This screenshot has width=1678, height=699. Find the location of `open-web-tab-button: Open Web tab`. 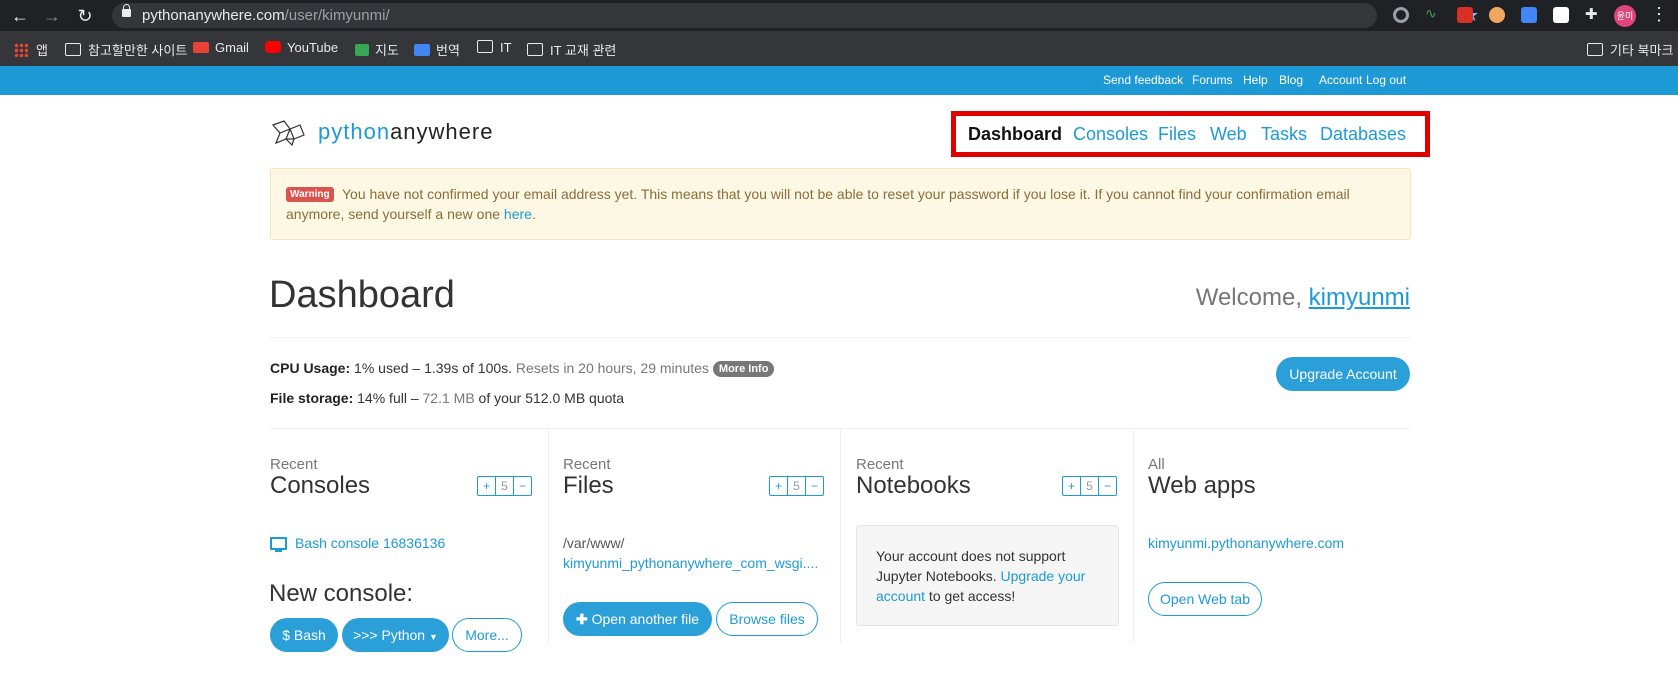

open-web-tab-button: Open Web tab is located at coordinates (1205, 599).